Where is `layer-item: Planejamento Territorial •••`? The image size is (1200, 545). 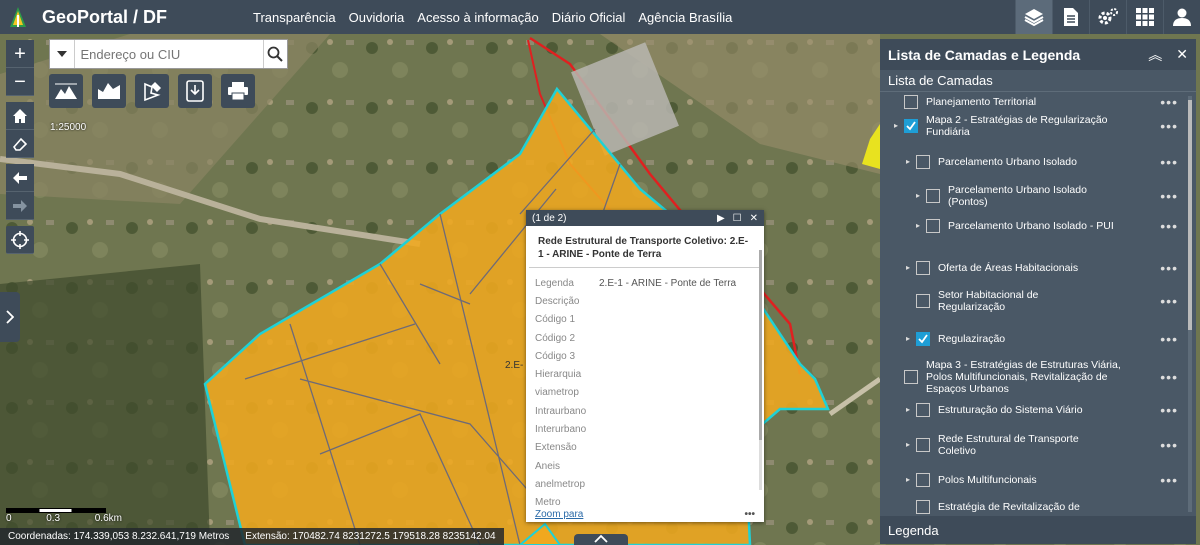 layer-item: Planejamento Territorial ••• is located at coordinates (1035, 102).